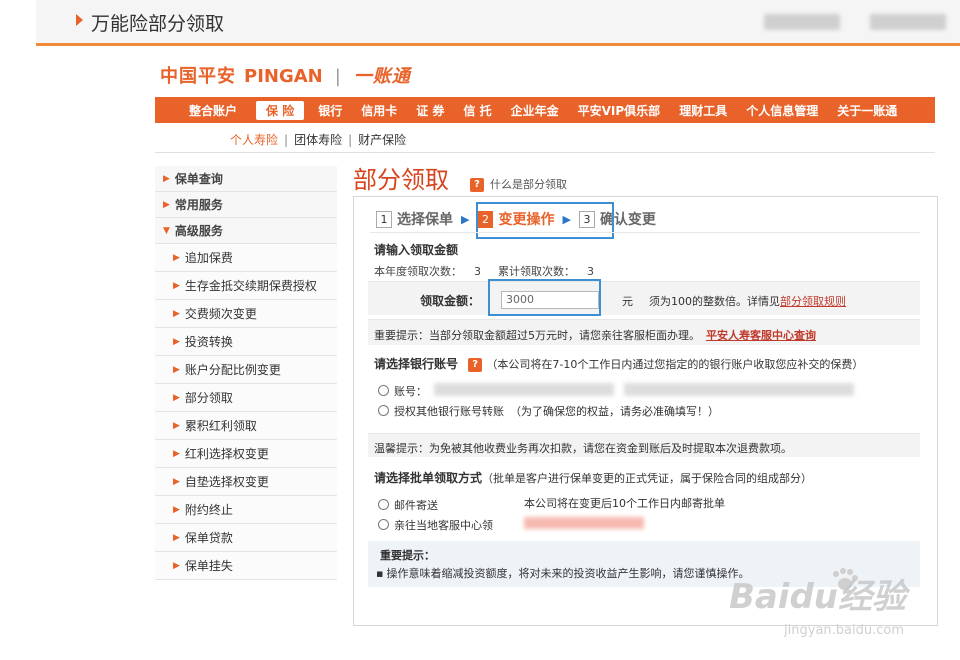  Describe the element at coordinates (79, 20) in the screenshot. I see `triangle-icon` at that location.